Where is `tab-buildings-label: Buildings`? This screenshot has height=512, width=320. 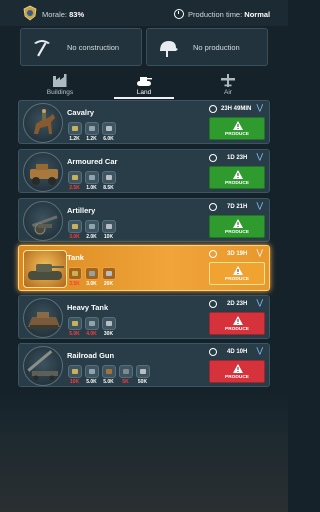 tab-buildings-label: Buildings is located at coordinates (60, 92).